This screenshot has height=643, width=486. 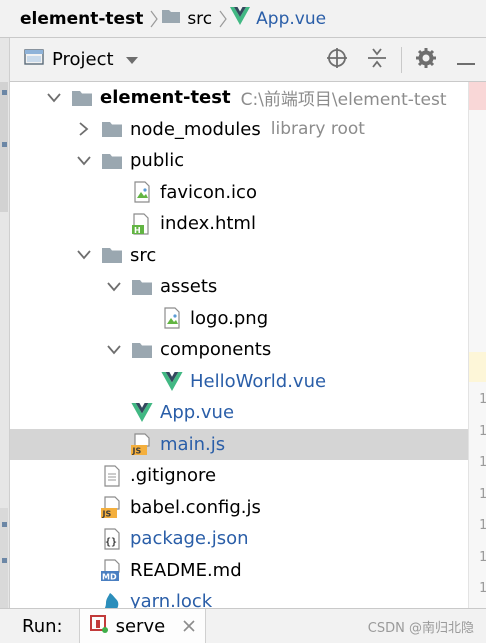 I want to click on npm-run-icon, so click(x=98, y=626).